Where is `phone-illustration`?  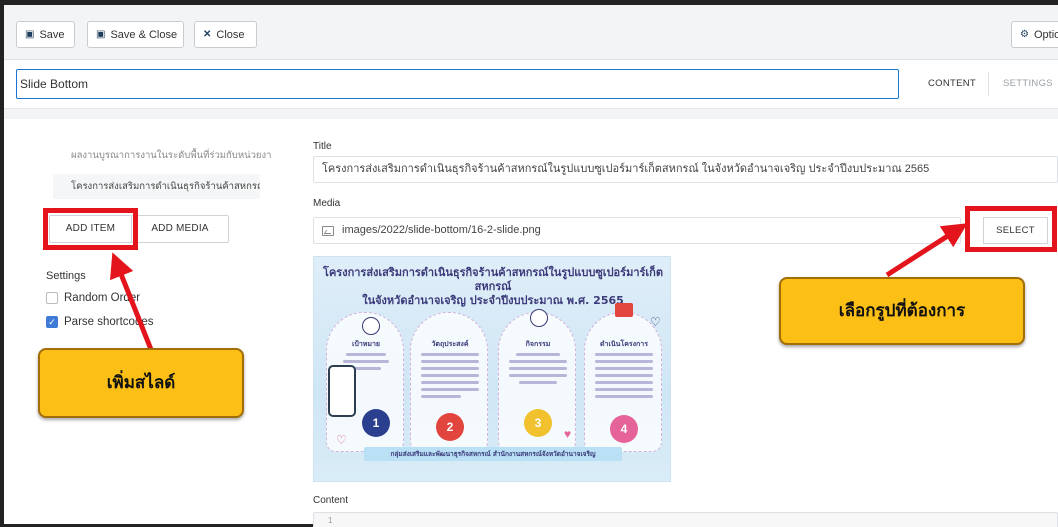 phone-illustration is located at coordinates (342, 391).